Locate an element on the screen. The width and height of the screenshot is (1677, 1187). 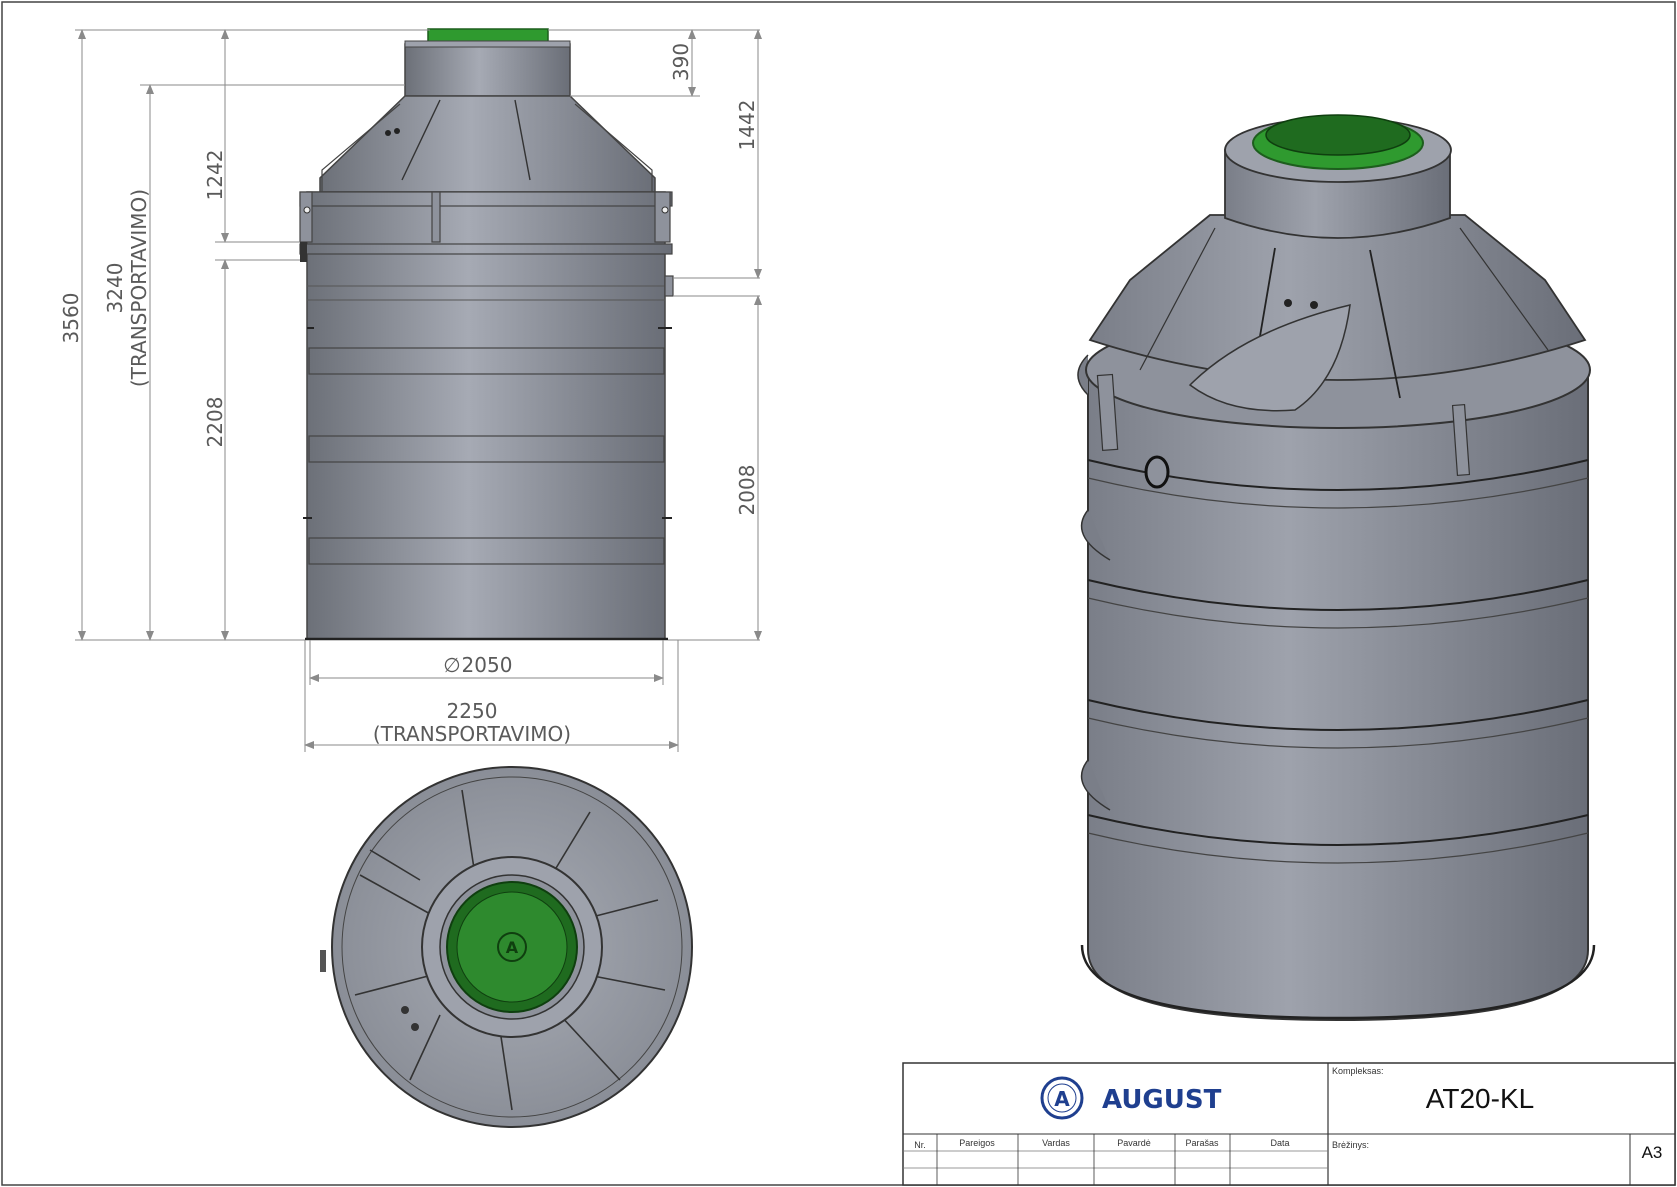
logo-text: AUGUST is located at coordinates (1162, 1100).